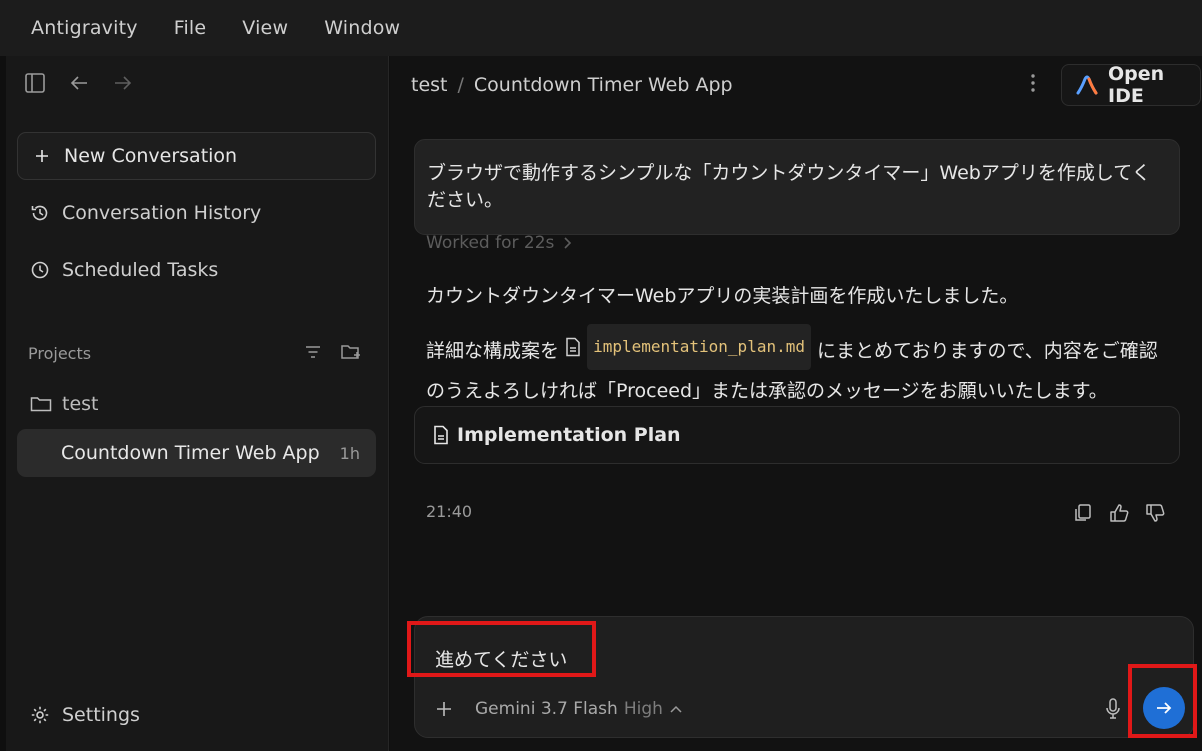  I want to click on settings-button: Settings, so click(85, 715).